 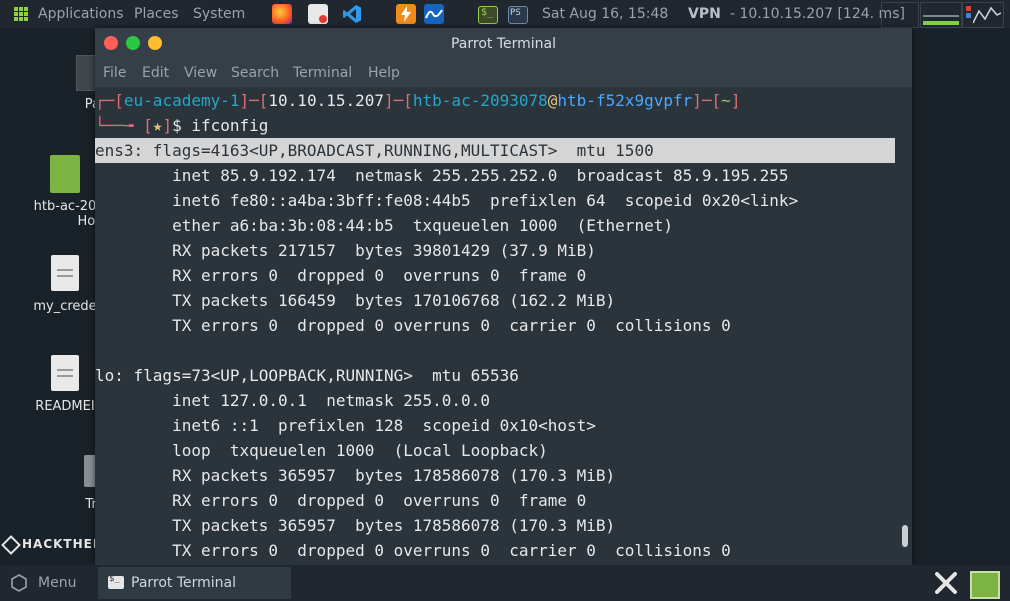 What do you see at coordinates (116, 581) in the screenshot?
I see `terminal-task-icon: $_` at bounding box center [116, 581].